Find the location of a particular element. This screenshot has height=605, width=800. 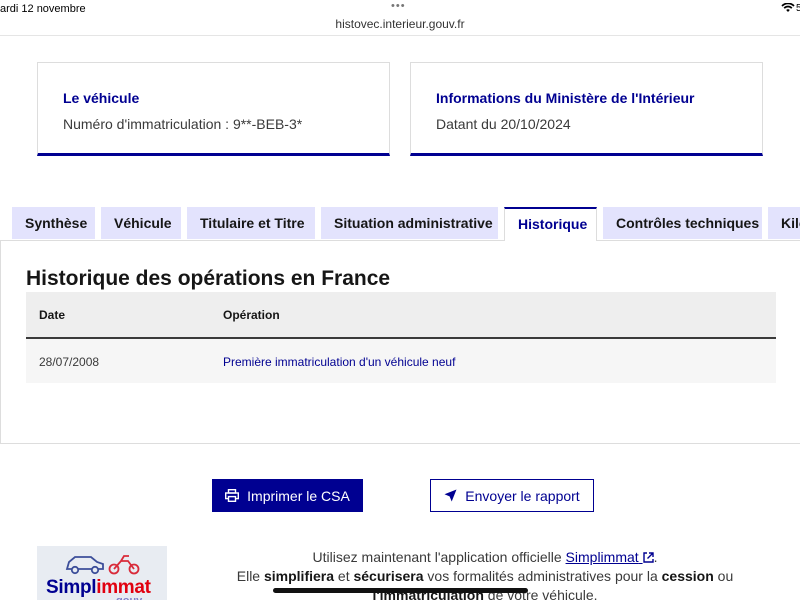

vehicle-card-title: Le véhicule is located at coordinates (101, 98).